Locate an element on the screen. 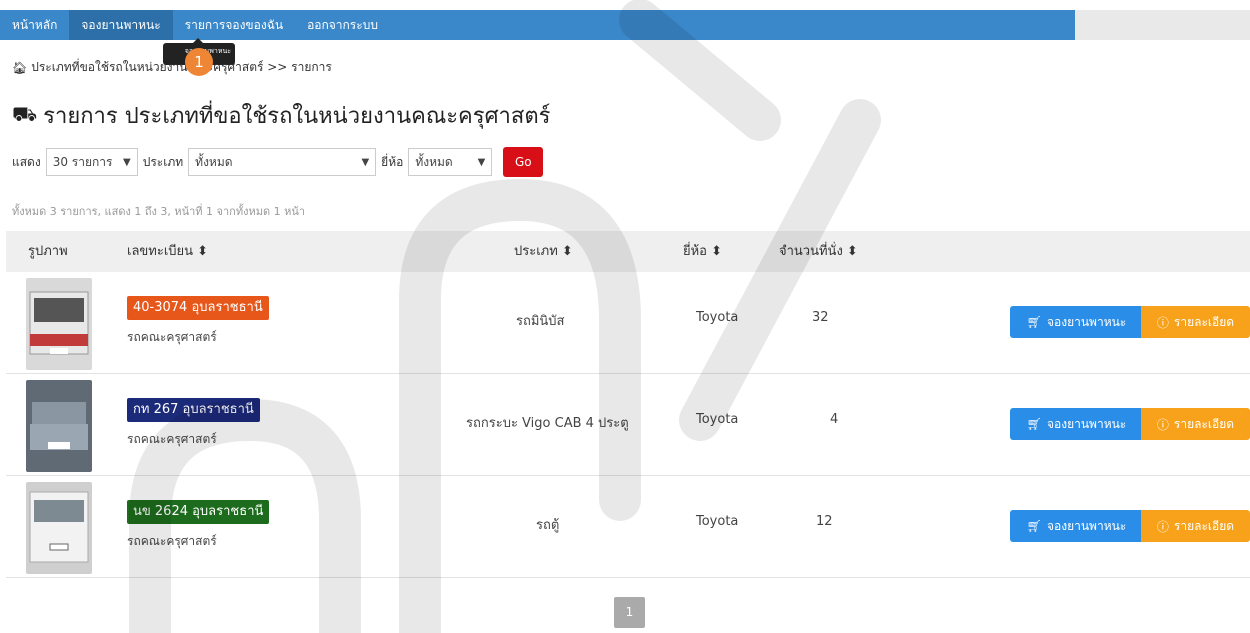  page-button: 1 is located at coordinates (629, 612).